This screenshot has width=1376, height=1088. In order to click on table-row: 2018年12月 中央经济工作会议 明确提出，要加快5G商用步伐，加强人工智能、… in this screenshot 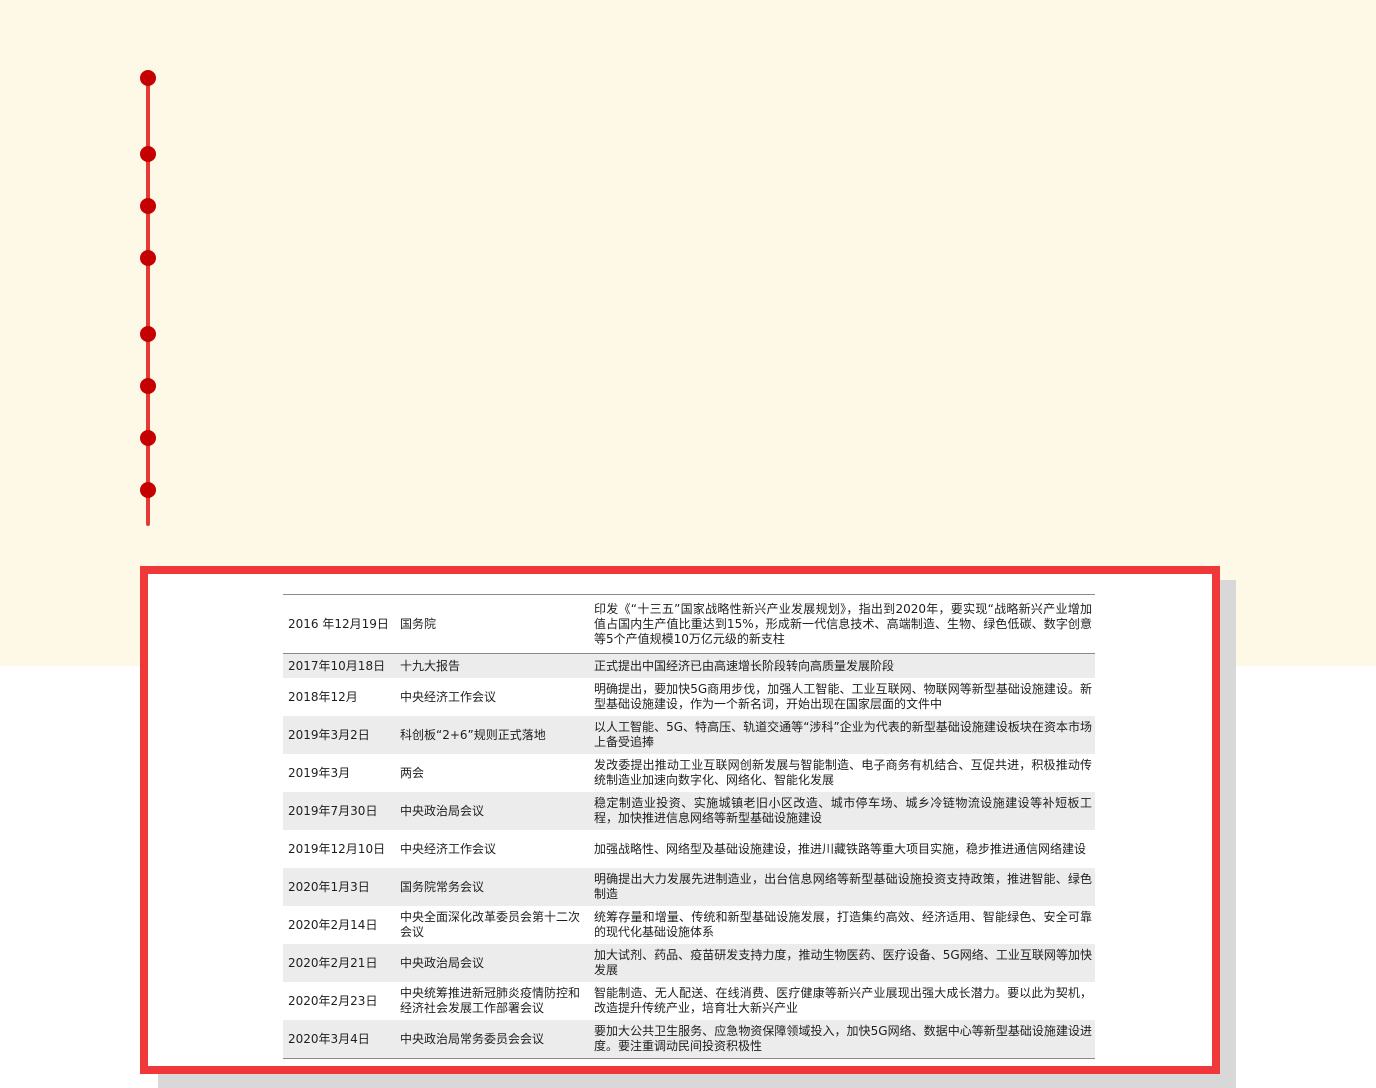, I will do `click(689, 697)`.